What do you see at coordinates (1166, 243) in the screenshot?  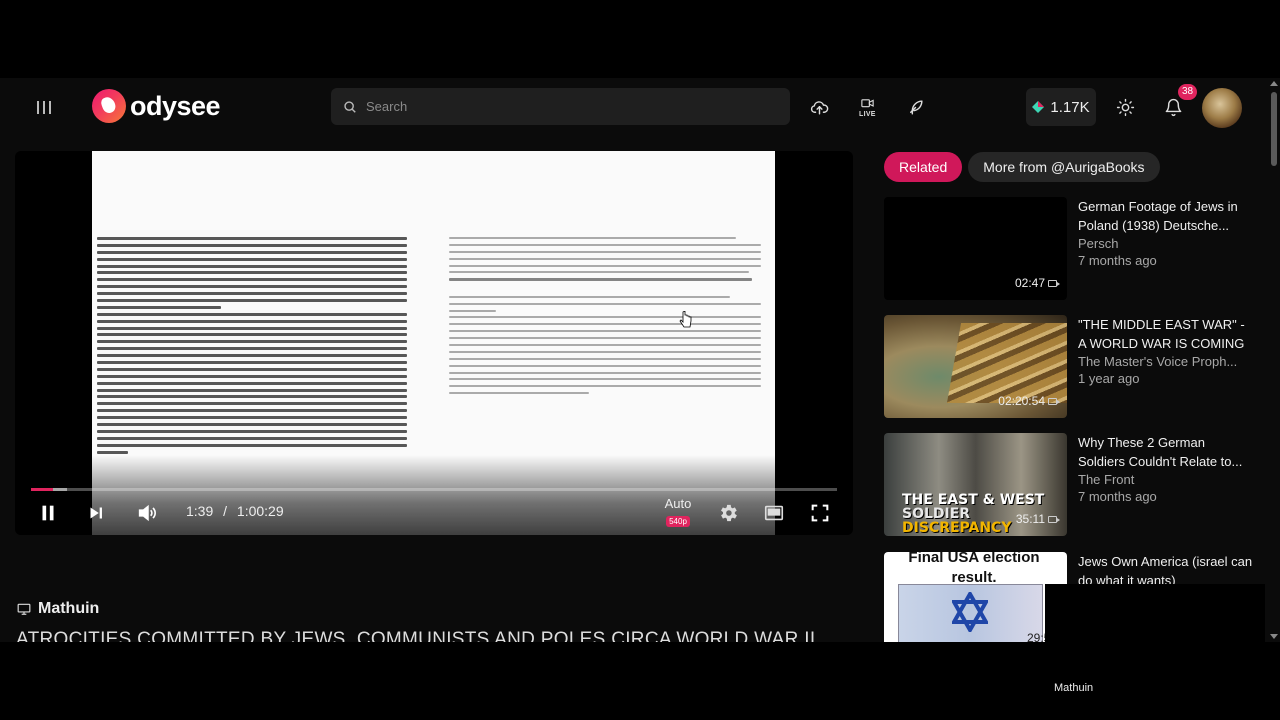 I see `card-channel: Persch` at bounding box center [1166, 243].